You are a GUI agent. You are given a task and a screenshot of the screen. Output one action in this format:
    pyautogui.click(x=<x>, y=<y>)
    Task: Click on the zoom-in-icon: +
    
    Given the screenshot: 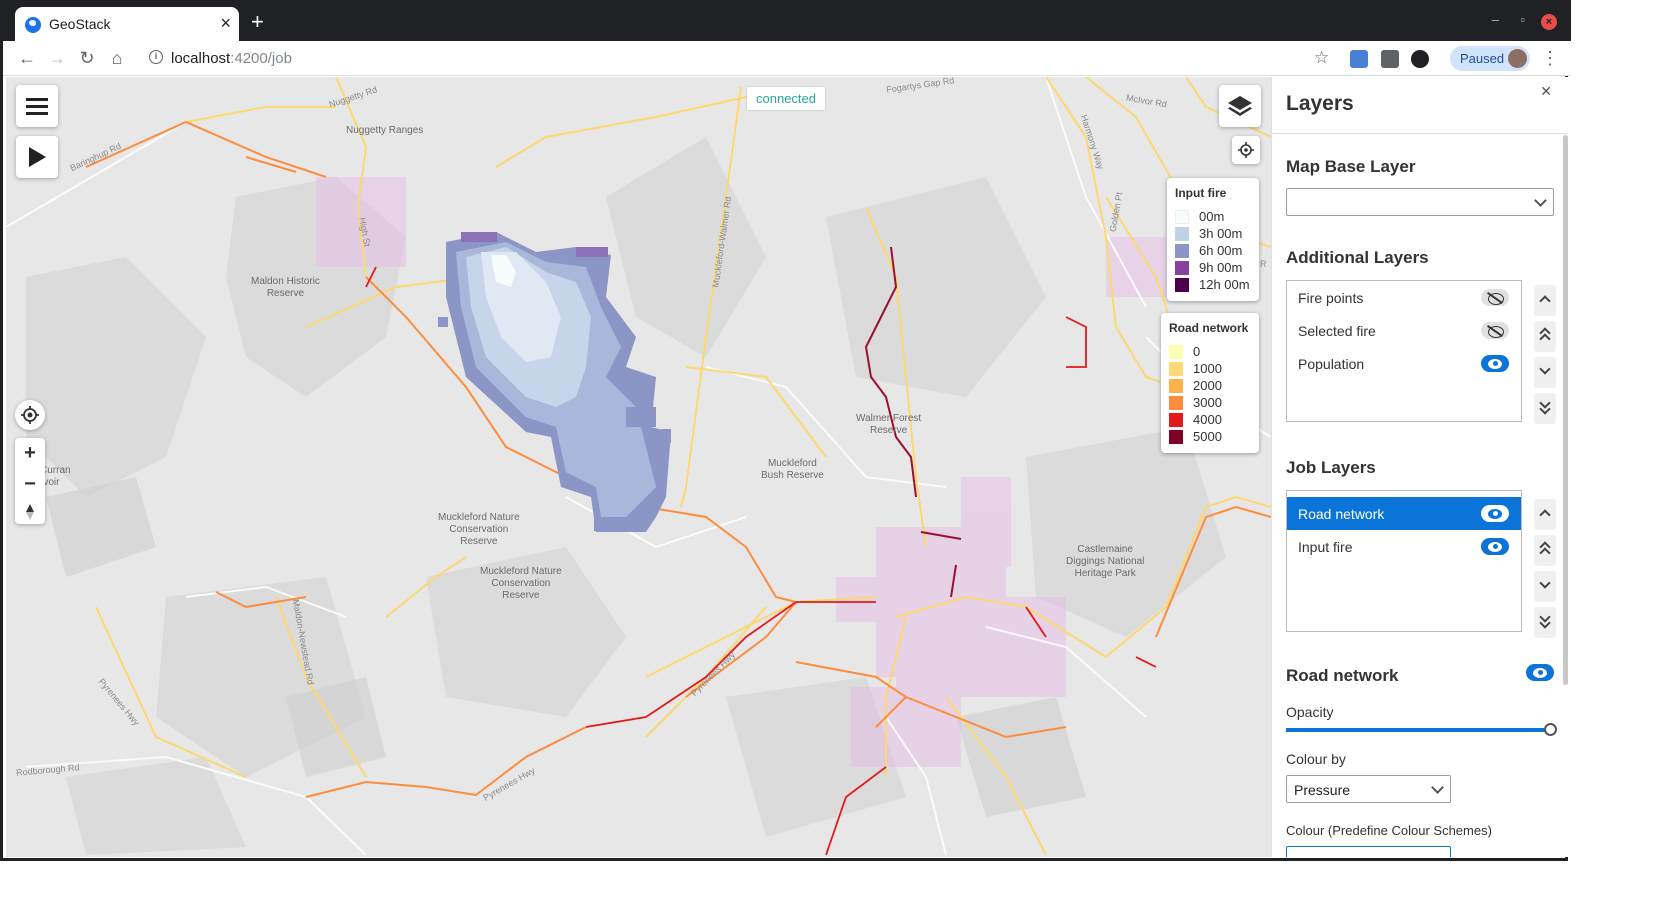 What is the action you would take?
    pyautogui.click(x=30, y=453)
    